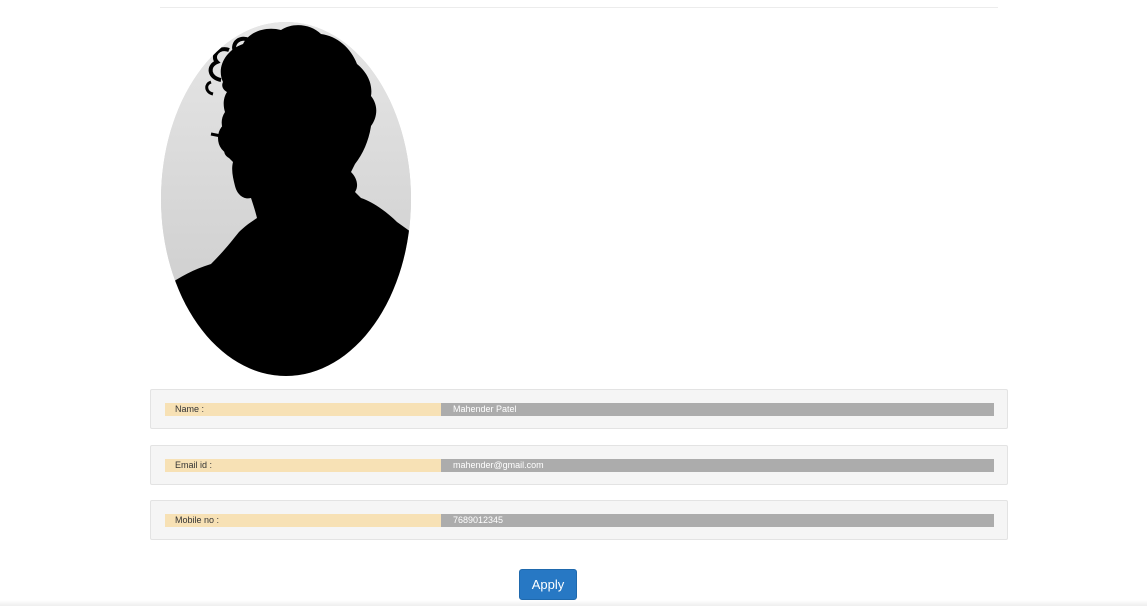  What do you see at coordinates (717, 409) in the screenshot?
I see `name-value: Mahender Patel` at bounding box center [717, 409].